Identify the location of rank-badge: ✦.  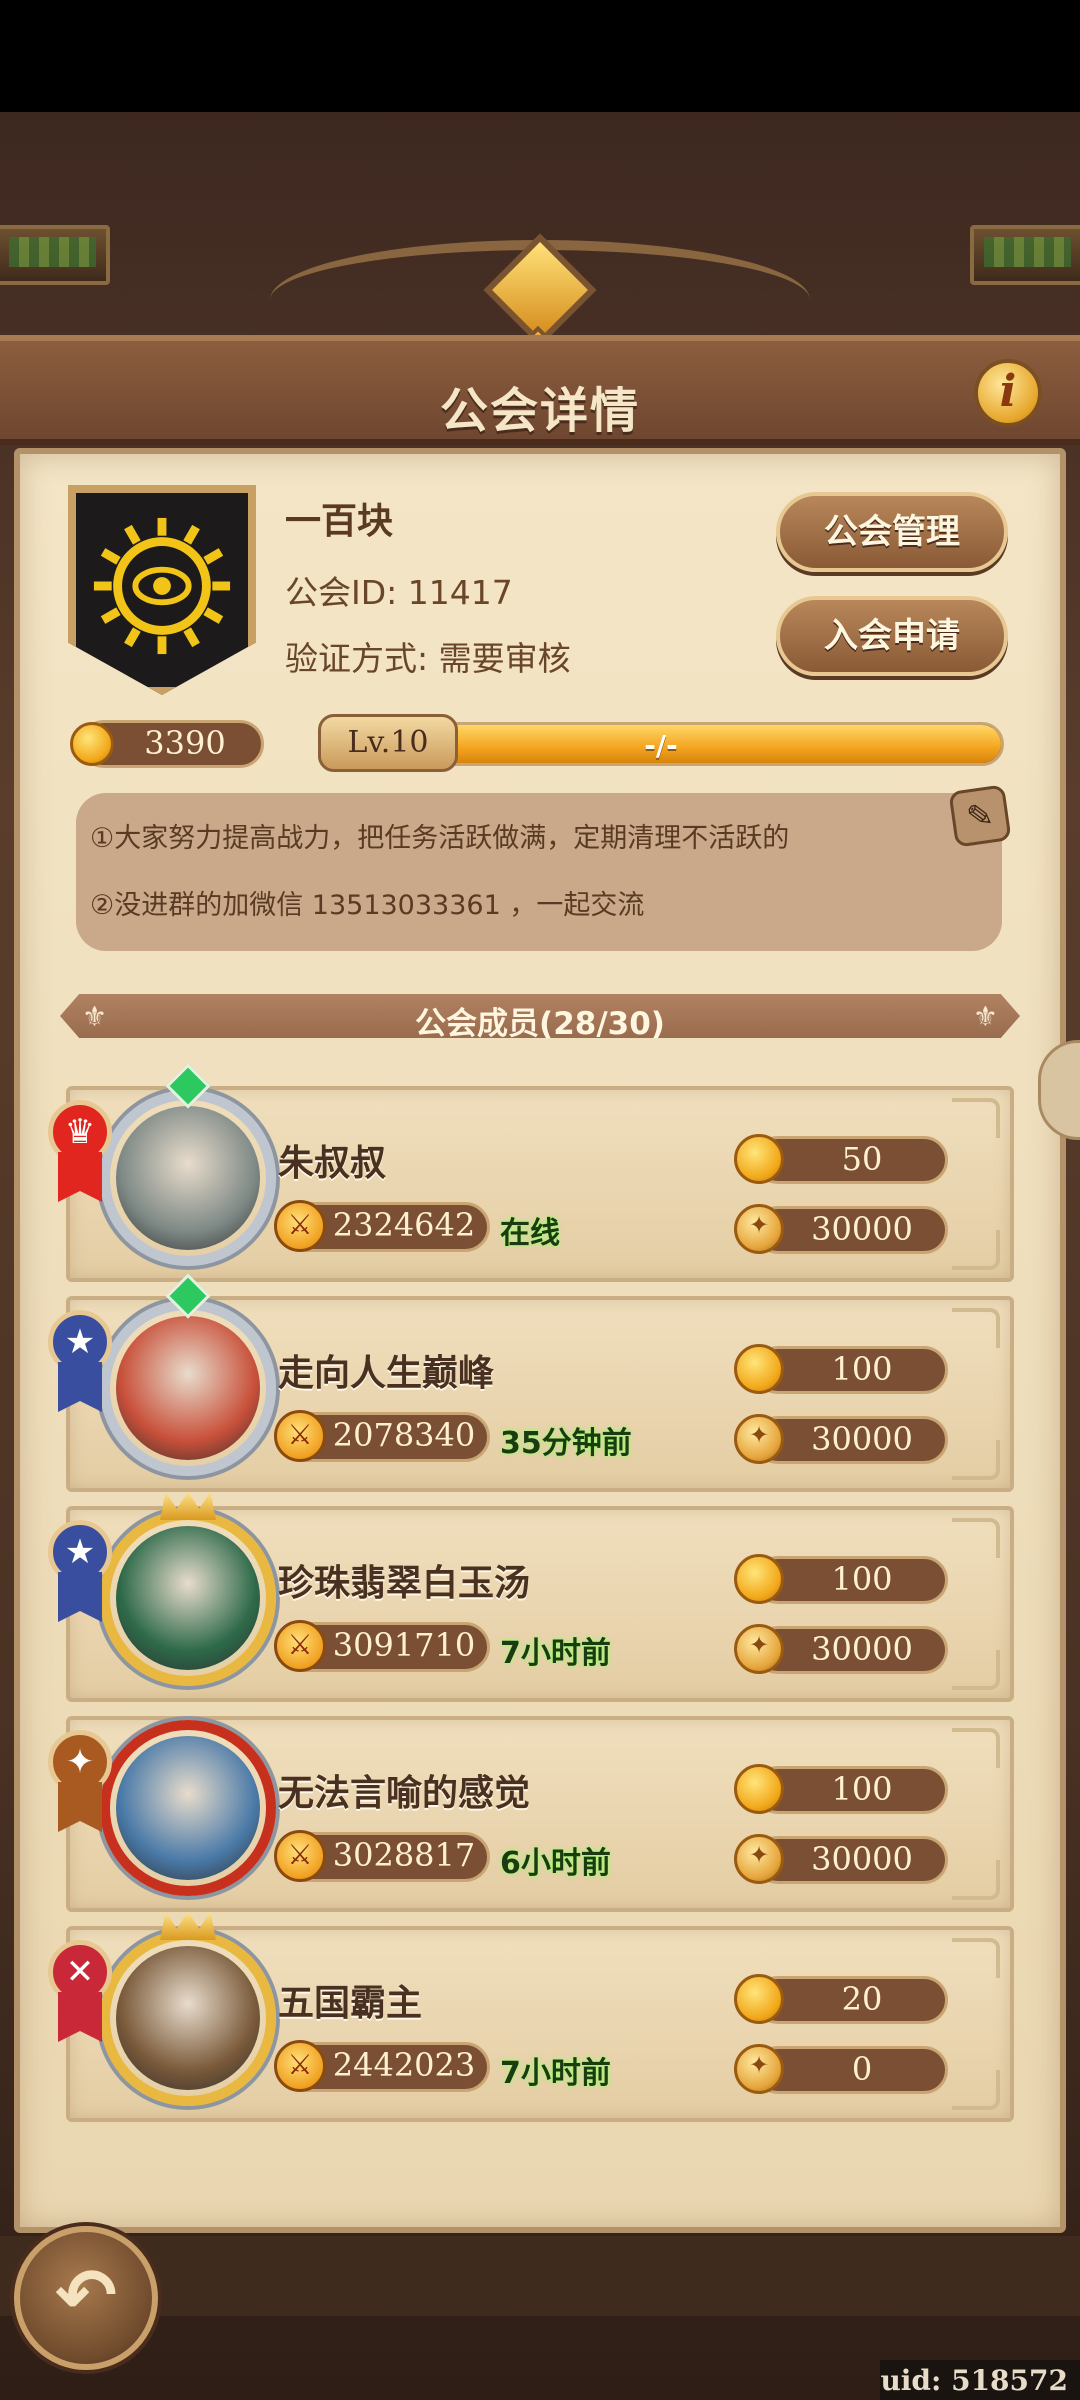
(80, 1782).